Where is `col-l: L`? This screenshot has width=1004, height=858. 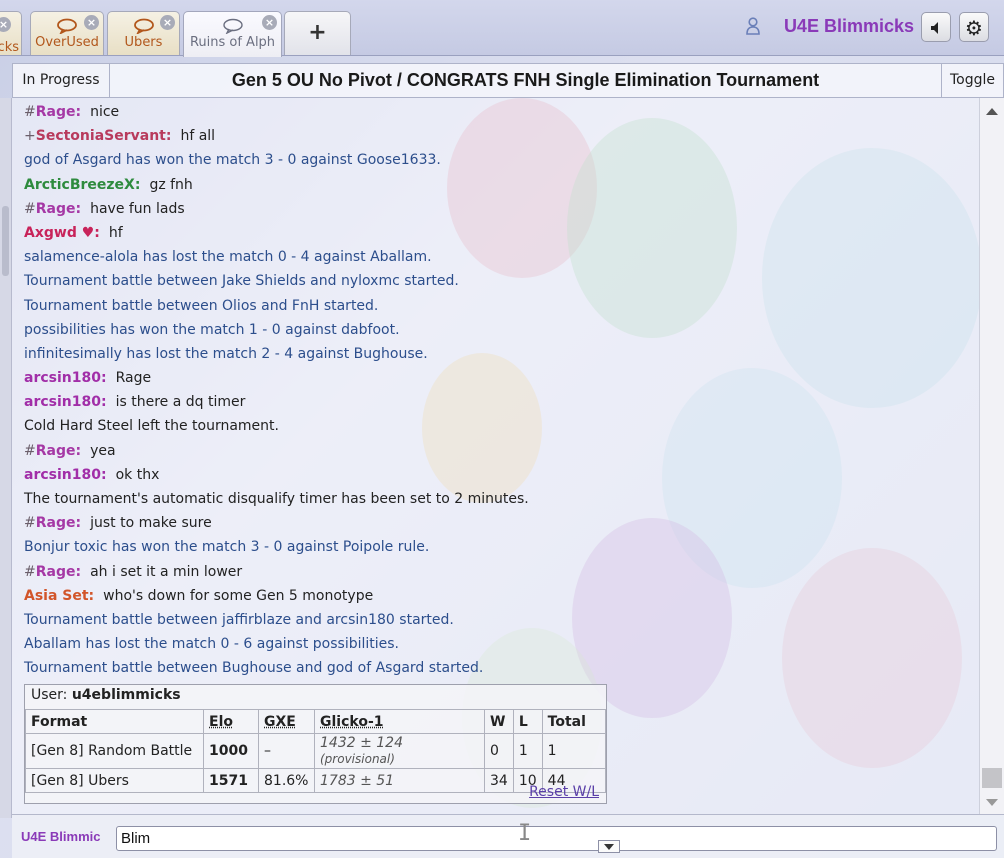 col-l: L is located at coordinates (527, 721).